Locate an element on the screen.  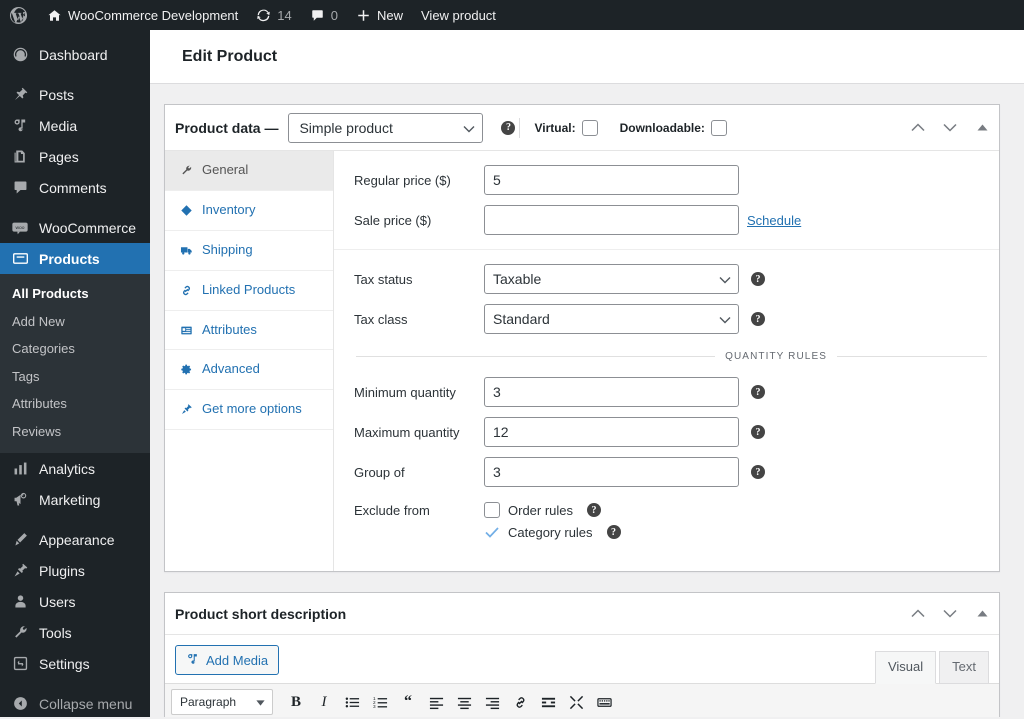
tab-text: Text is located at coordinates (964, 667).